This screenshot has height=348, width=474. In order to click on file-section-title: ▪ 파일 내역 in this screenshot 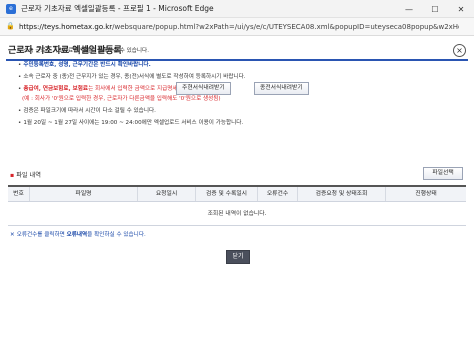, I will do `click(25, 175)`.